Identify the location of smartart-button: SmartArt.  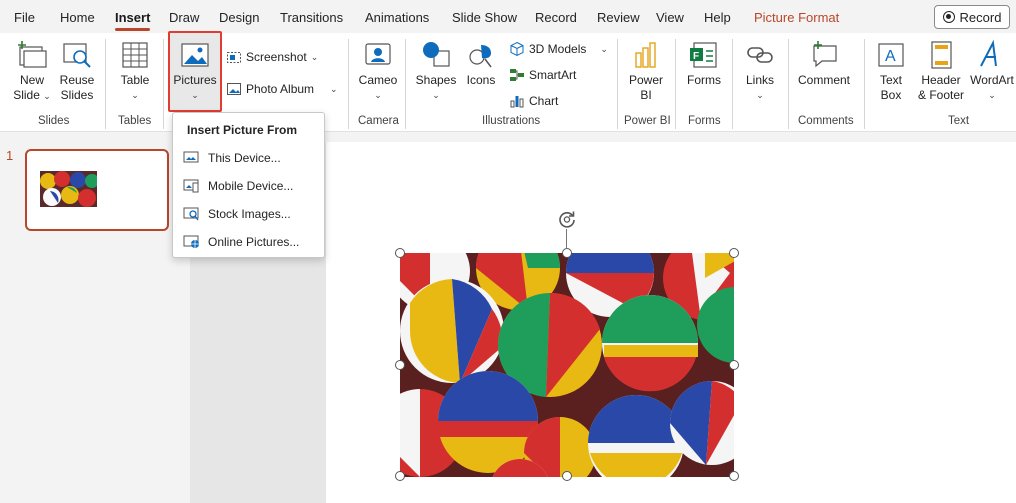
(542, 75).